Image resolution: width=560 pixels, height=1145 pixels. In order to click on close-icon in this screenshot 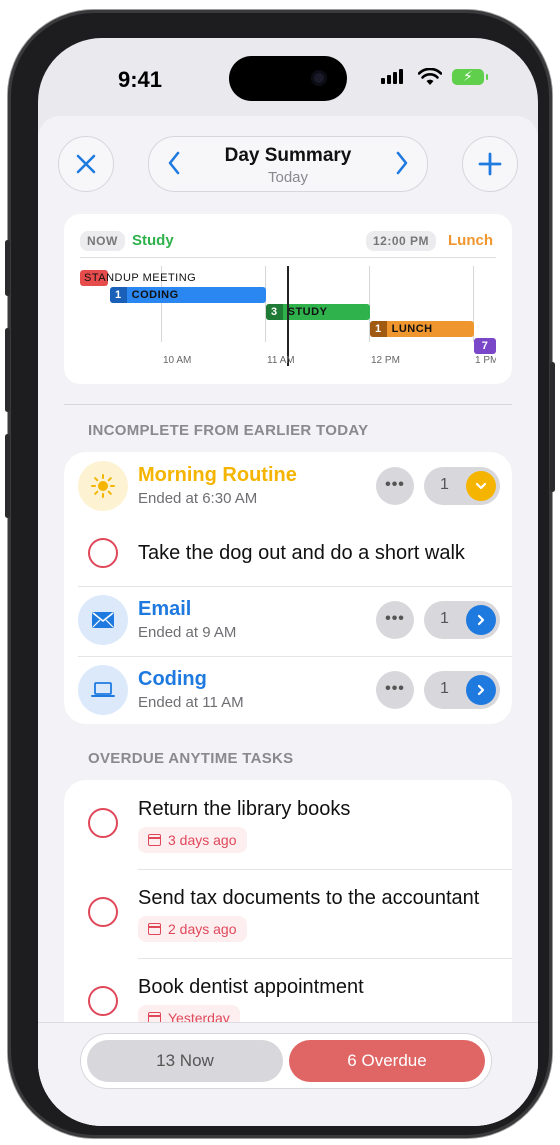, I will do `click(86, 164)`.